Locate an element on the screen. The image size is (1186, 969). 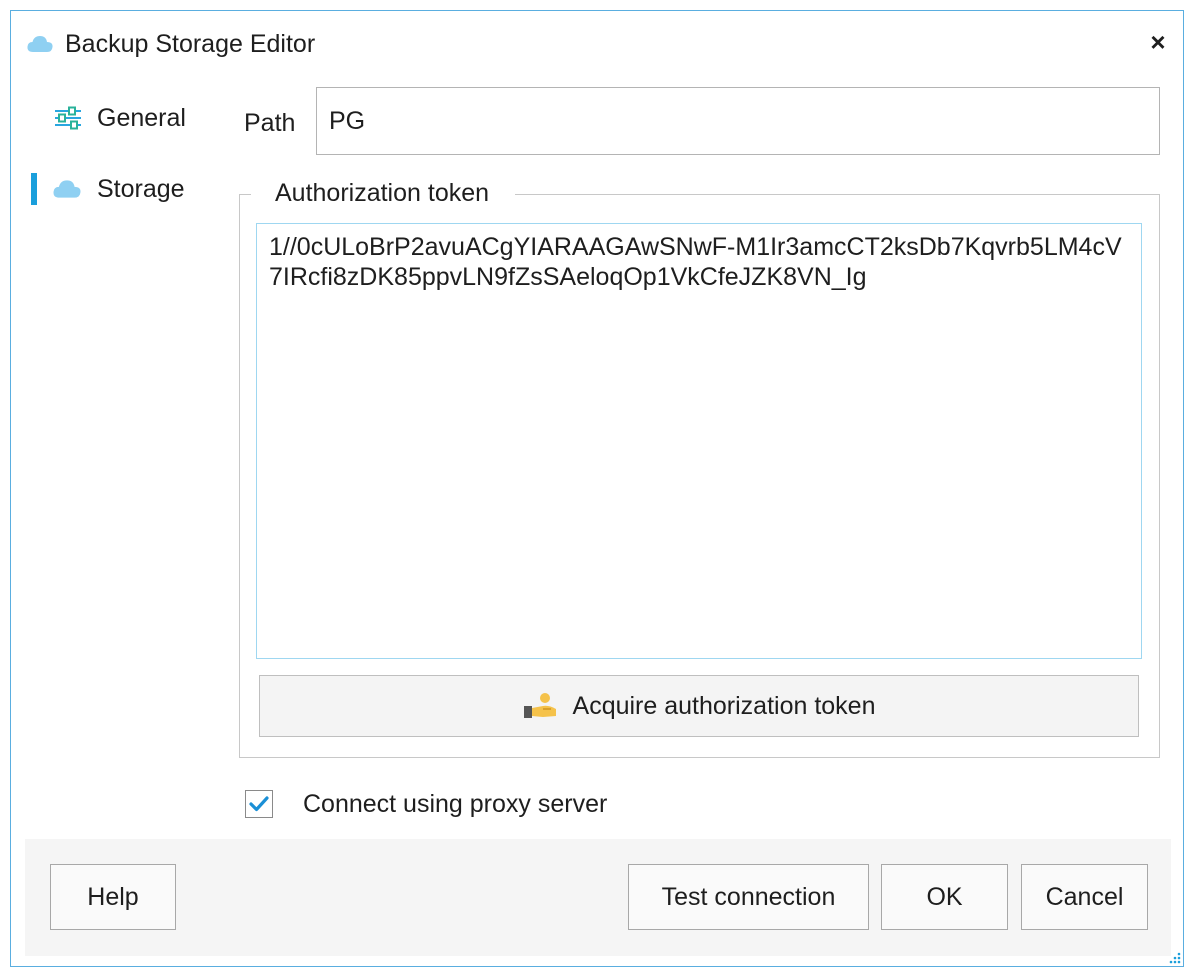
path-label: Path is located at coordinates (270, 123).